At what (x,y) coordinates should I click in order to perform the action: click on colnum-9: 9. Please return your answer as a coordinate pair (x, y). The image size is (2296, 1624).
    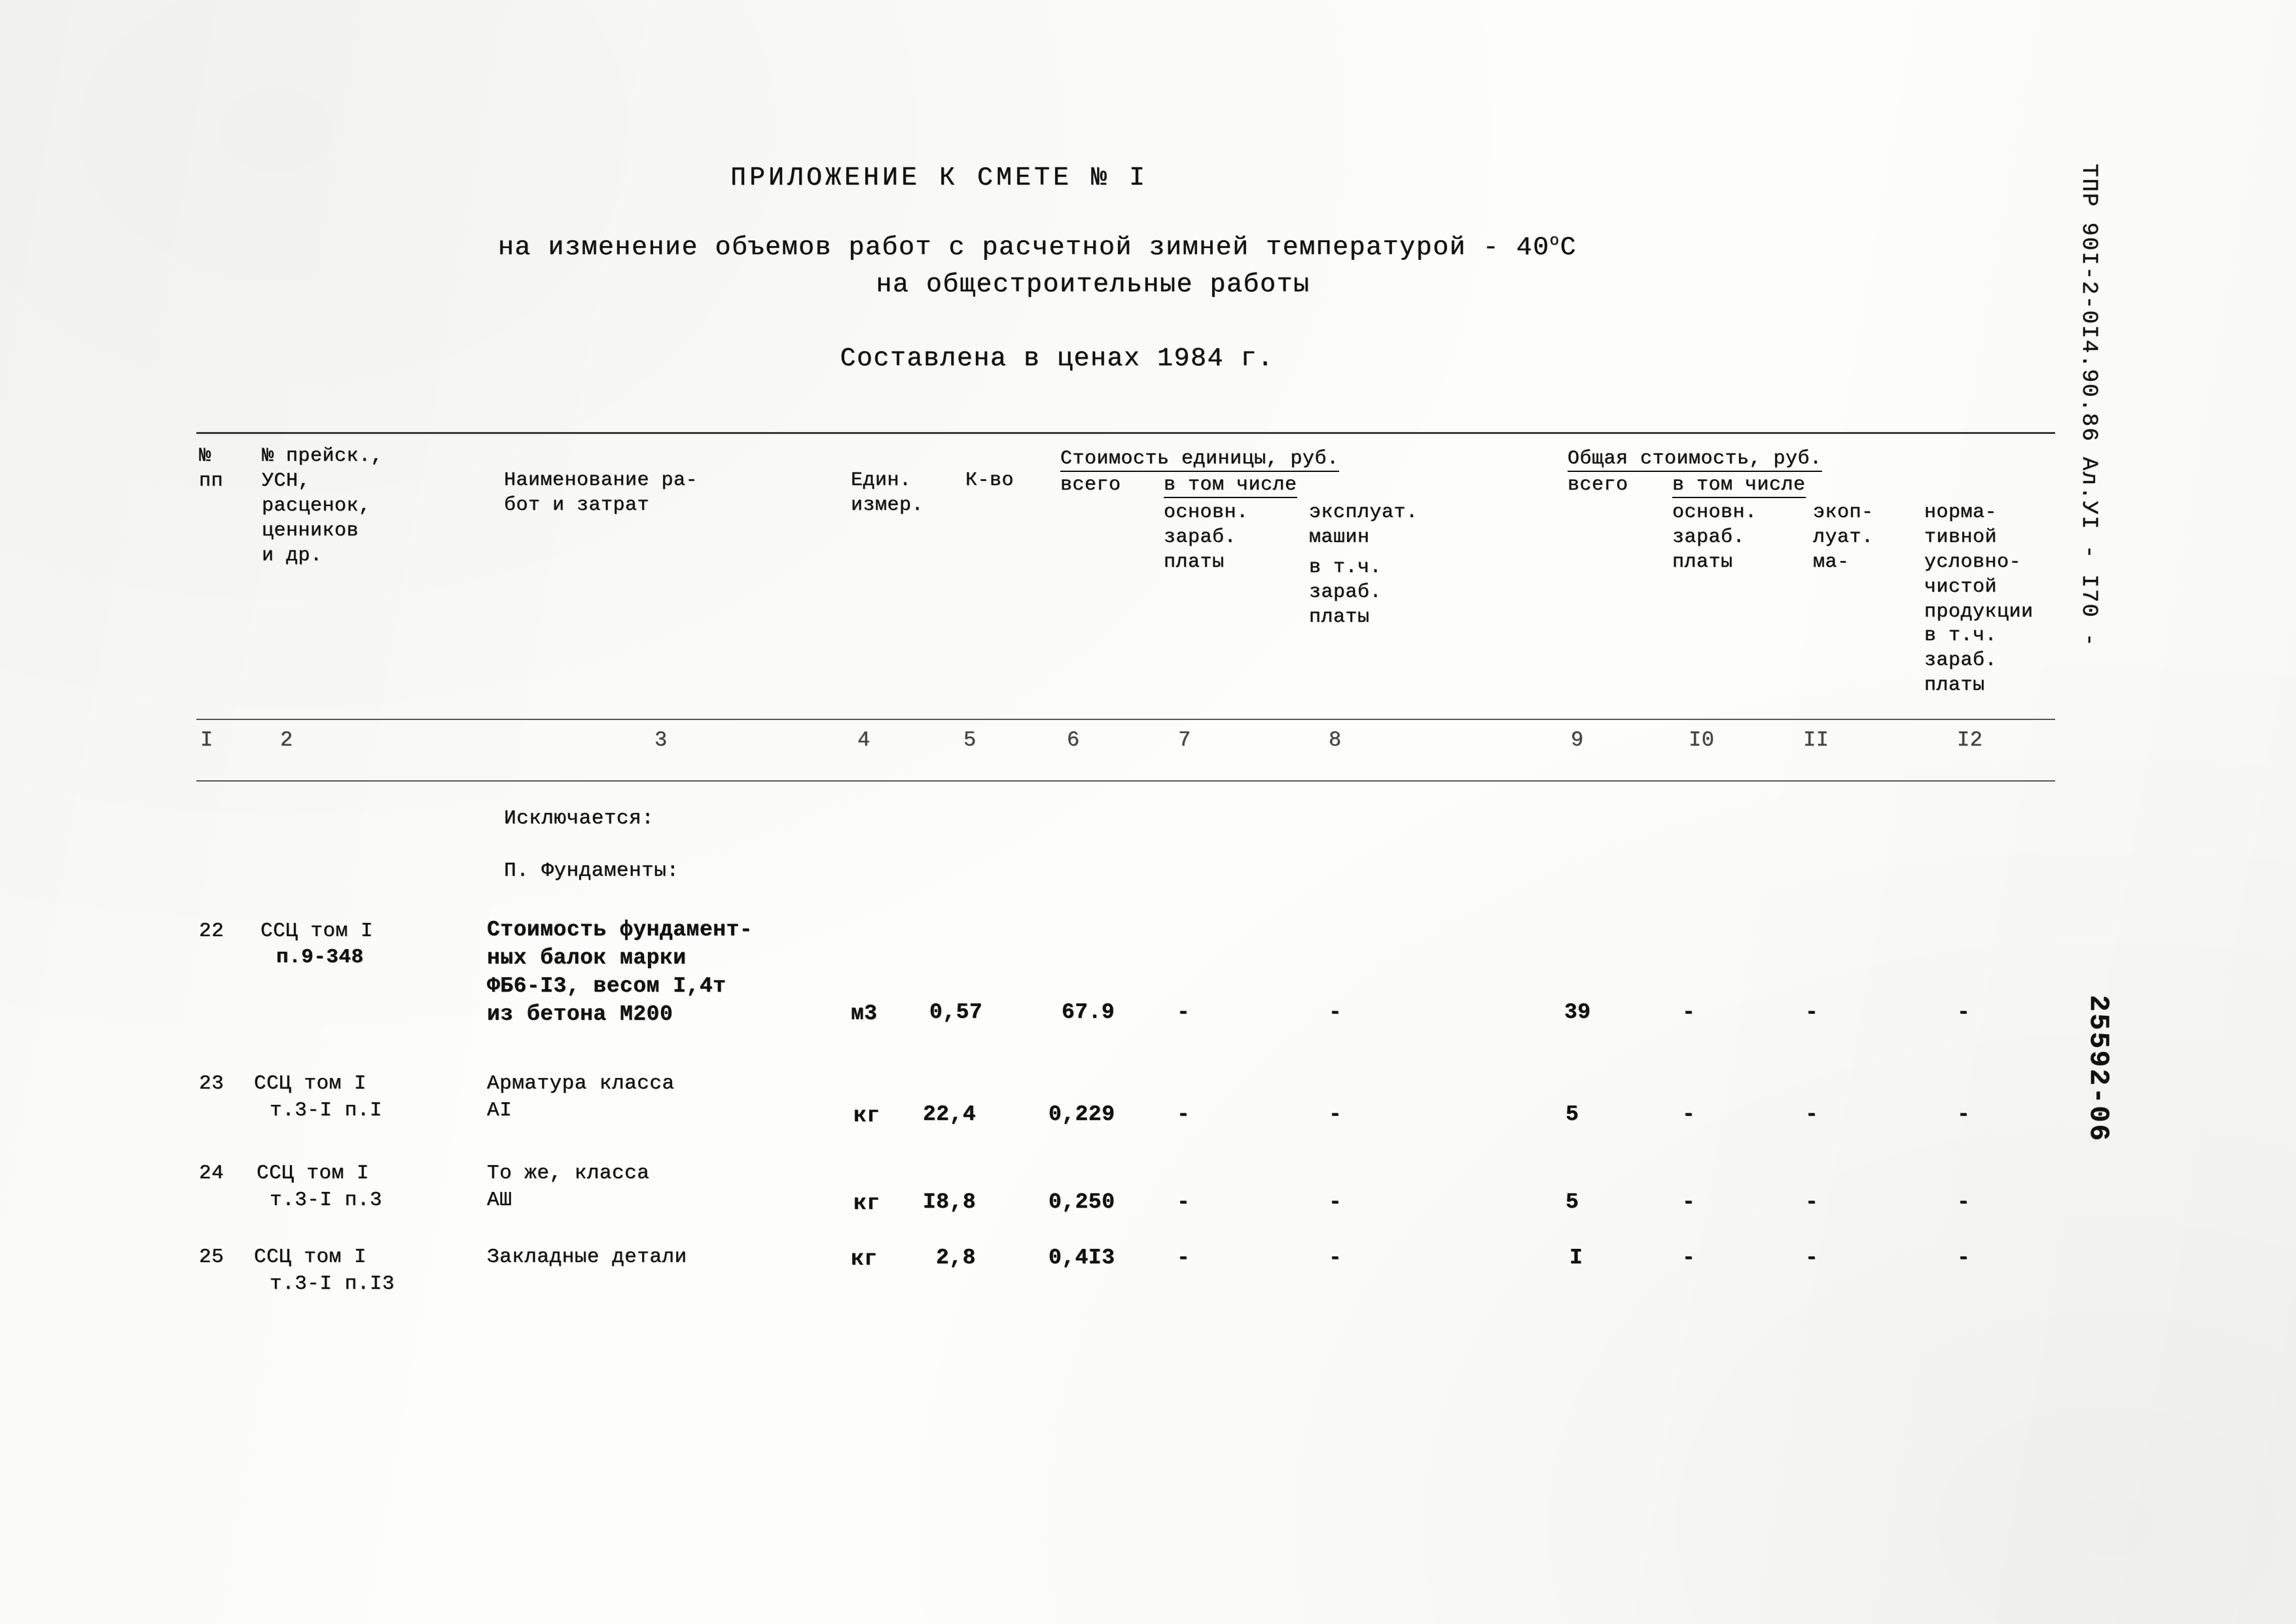
    Looking at the image, I should click on (1577, 740).